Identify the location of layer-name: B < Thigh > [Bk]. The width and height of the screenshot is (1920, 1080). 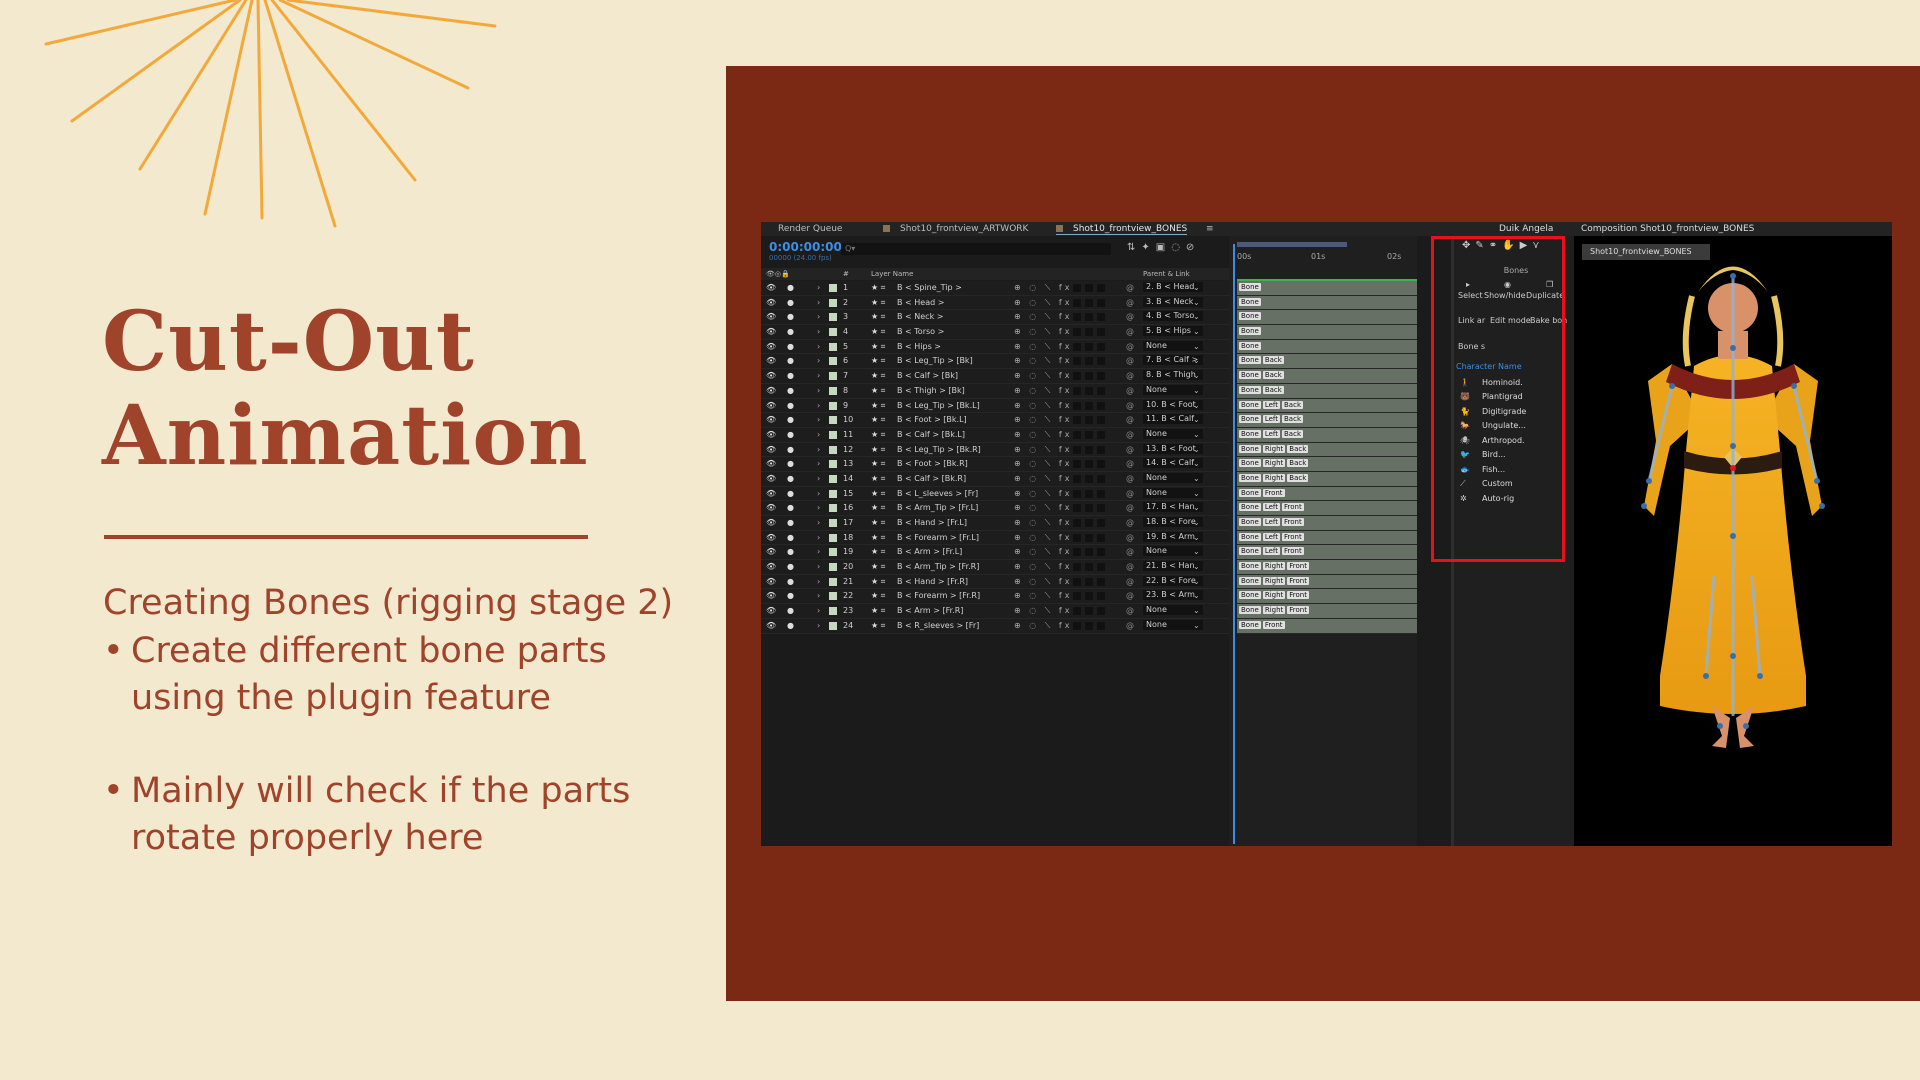
(931, 390).